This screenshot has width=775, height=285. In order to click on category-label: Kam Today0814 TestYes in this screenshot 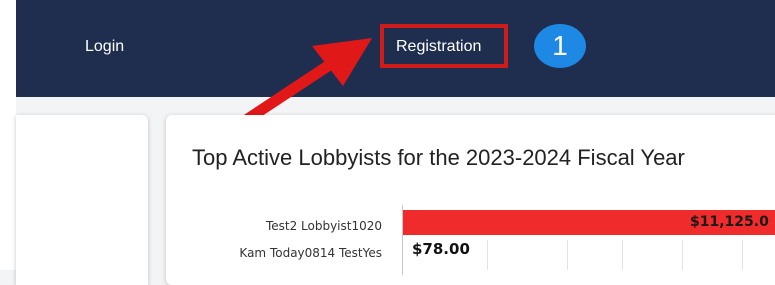, I will do `click(310, 253)`.